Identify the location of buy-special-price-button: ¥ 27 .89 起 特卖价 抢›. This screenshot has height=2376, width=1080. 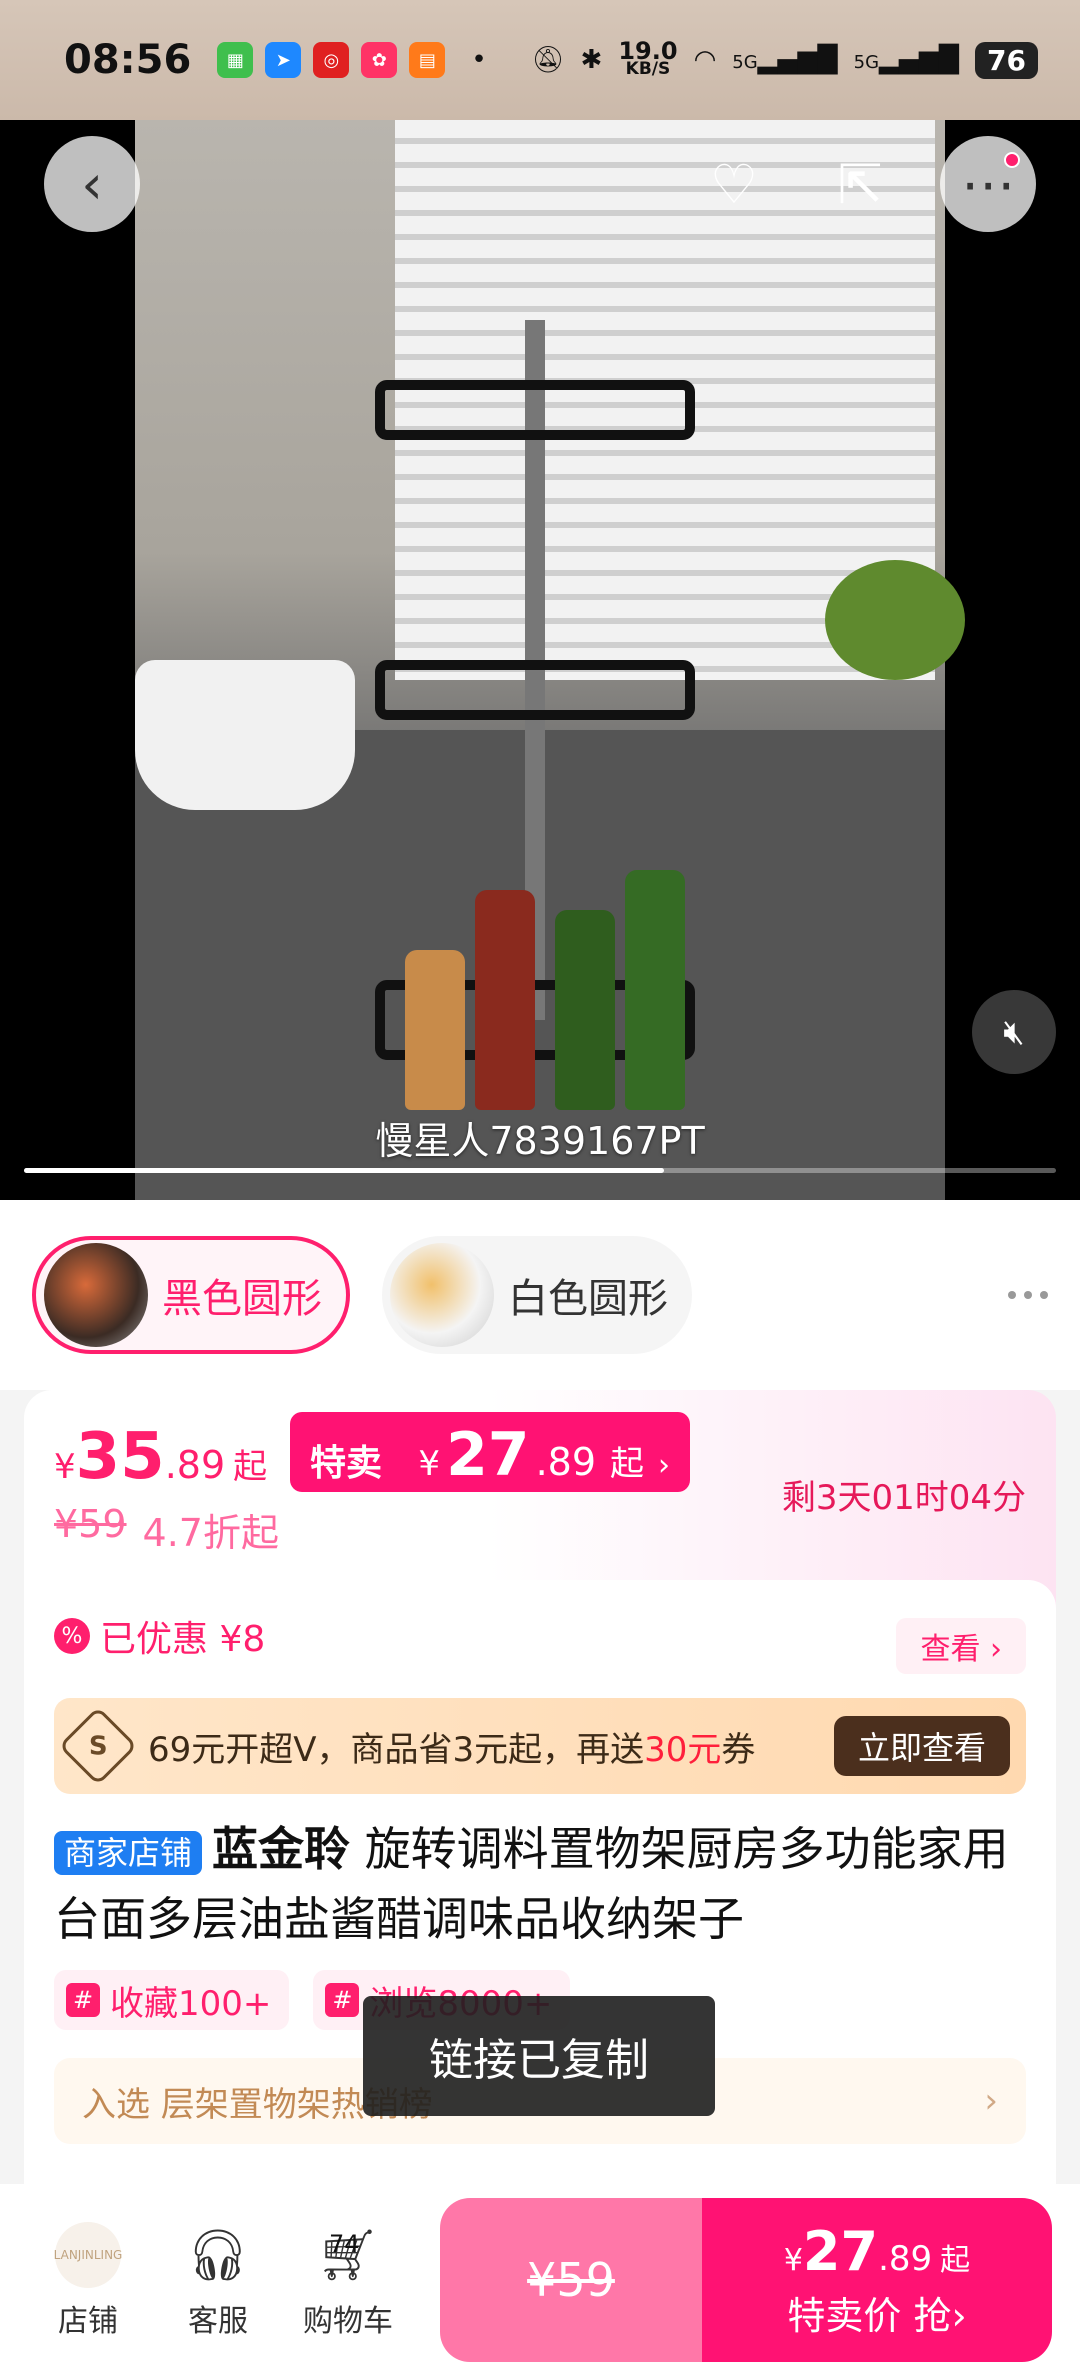
(877, 2280).